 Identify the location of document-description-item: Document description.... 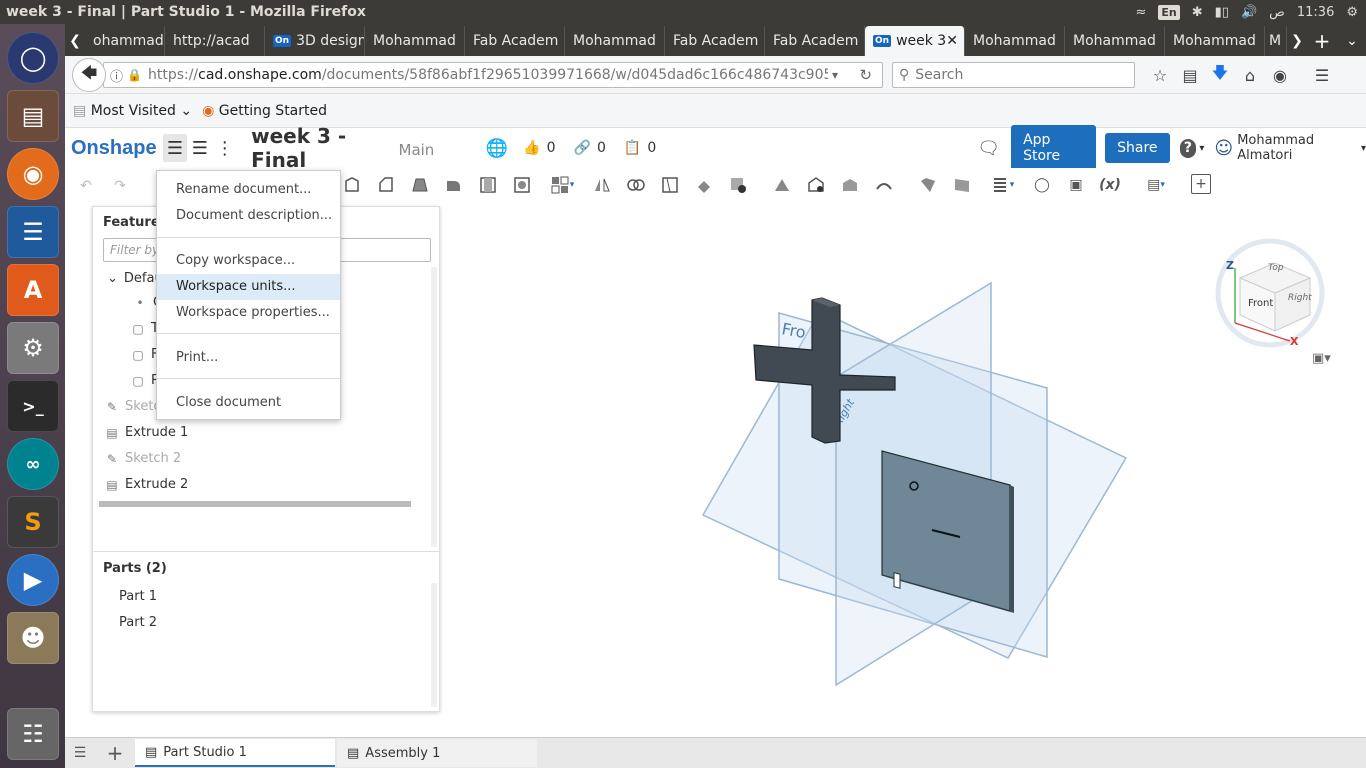
(248, 216).